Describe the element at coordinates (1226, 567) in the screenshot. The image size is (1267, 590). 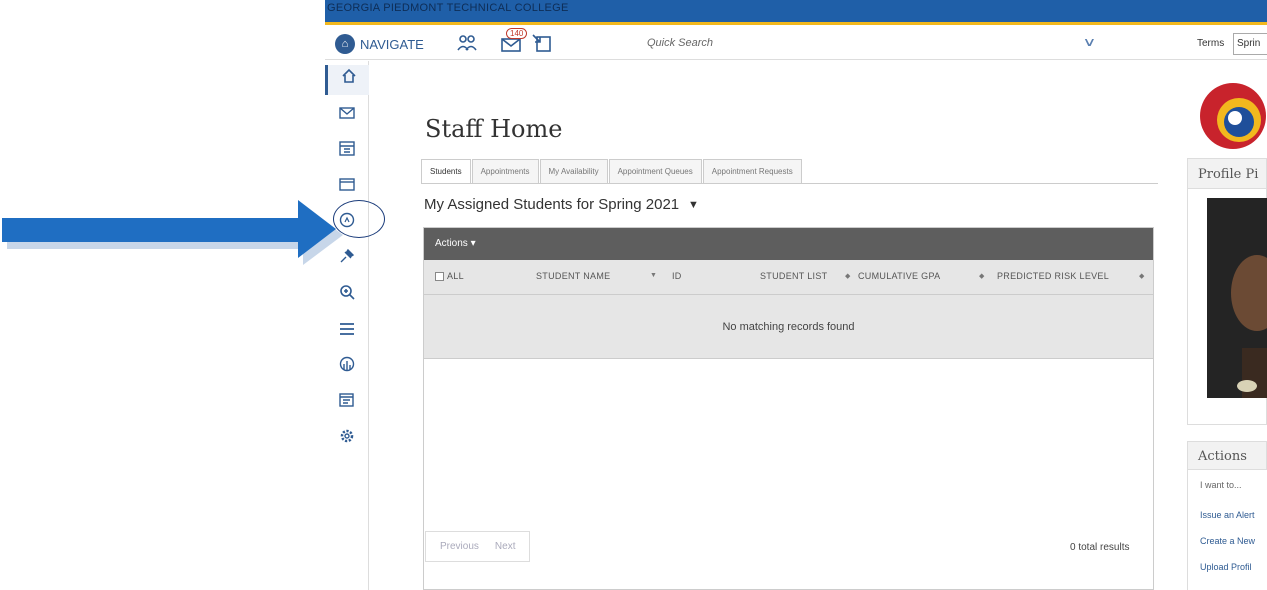
I see `upload-profile-link: Upload Profil` at that location.